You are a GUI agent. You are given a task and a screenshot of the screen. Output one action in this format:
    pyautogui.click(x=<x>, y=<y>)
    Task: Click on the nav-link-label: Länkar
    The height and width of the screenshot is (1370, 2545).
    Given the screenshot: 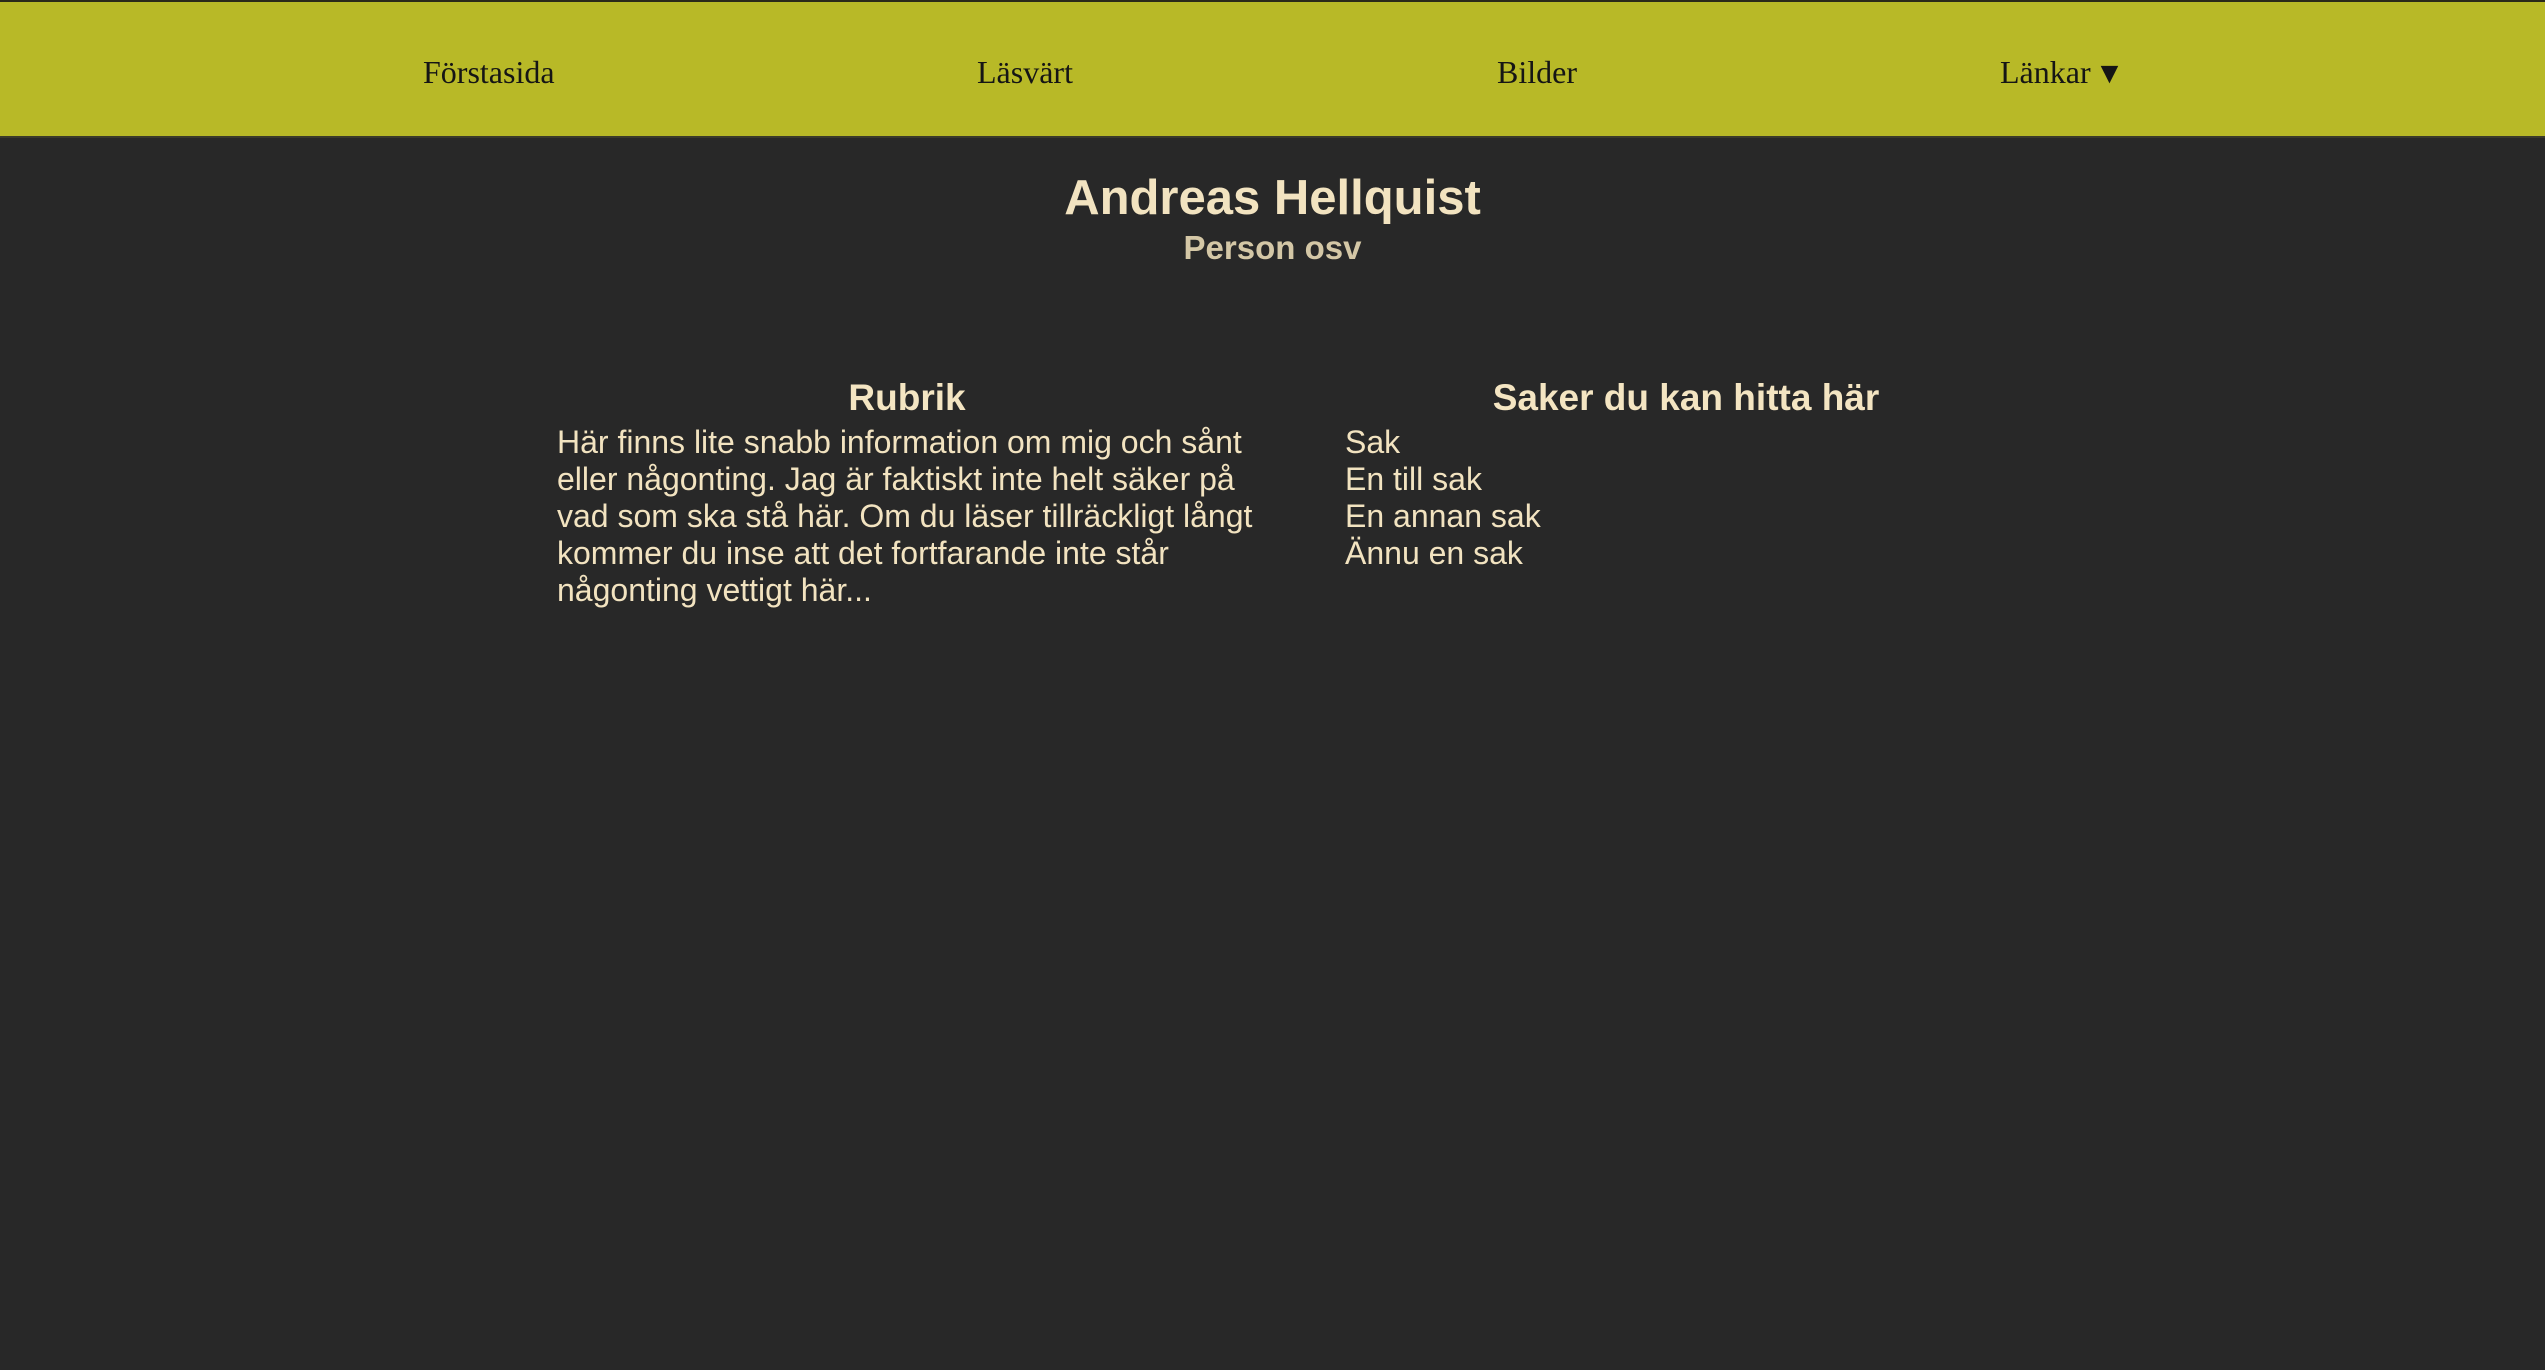 What is the action you would take?
    pyautogui.click(x=2045, y=72)
    